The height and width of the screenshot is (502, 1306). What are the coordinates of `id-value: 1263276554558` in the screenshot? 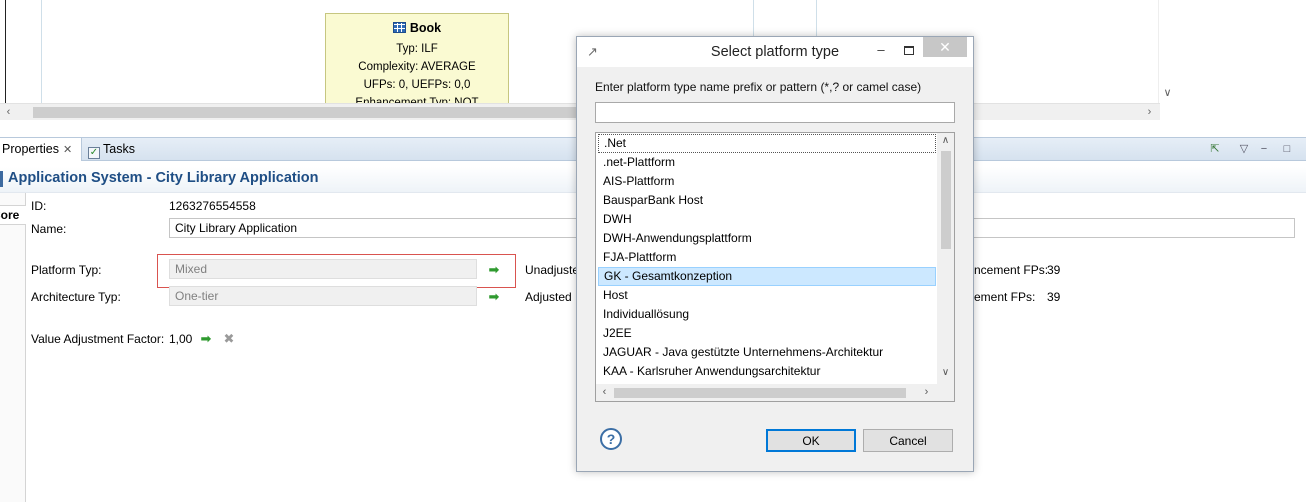 It's located at (212, 206).